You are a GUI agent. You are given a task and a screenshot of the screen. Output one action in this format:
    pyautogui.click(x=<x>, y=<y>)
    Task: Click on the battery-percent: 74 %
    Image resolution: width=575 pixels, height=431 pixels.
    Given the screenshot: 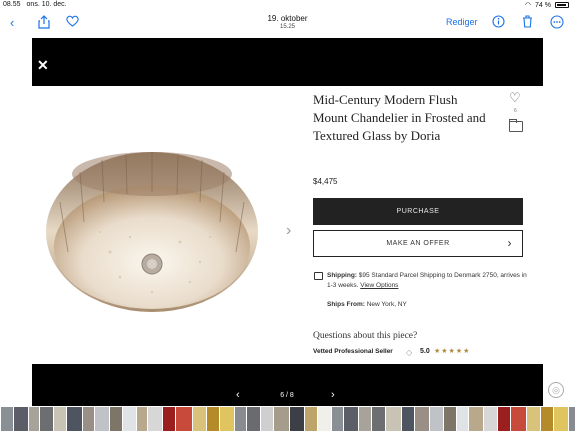 What is the action you would take?
    pyautogui.click(x=543, y=5)
    